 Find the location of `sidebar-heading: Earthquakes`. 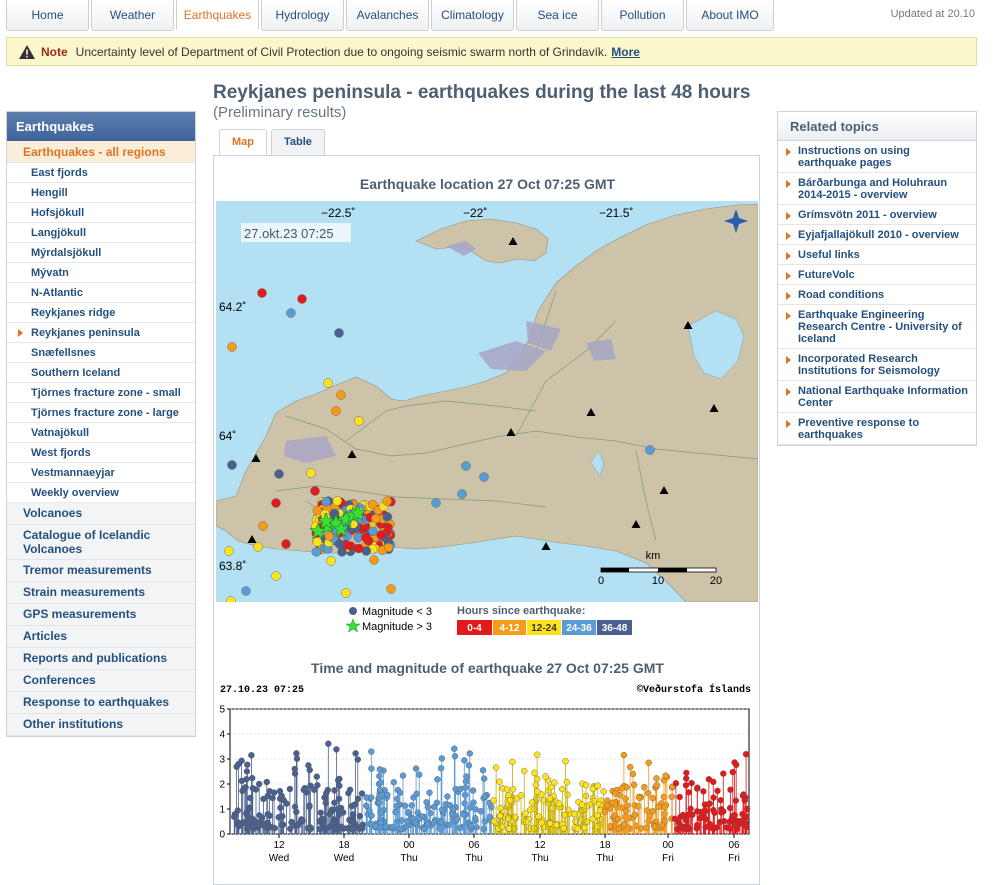

sidebar-heading: Earthquakes is located at coordinates (101, 126).